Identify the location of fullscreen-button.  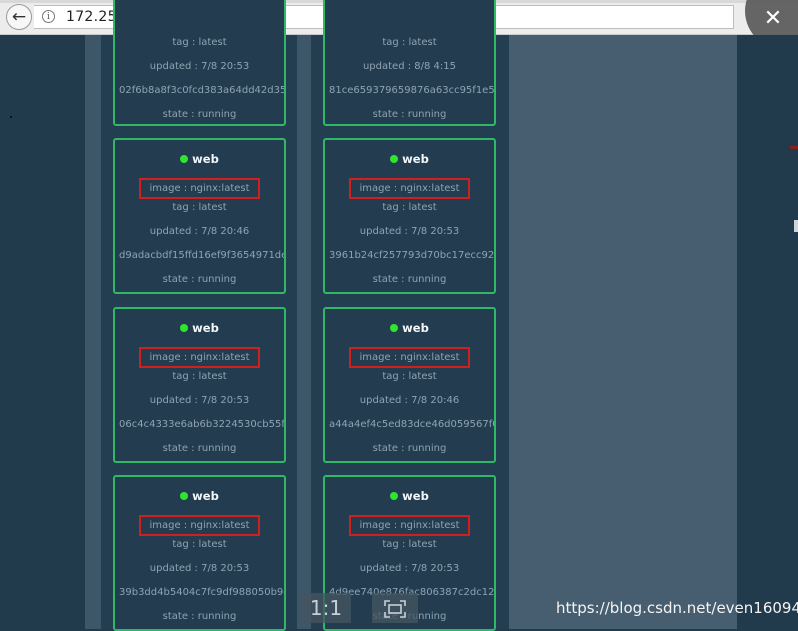
(395, 608).